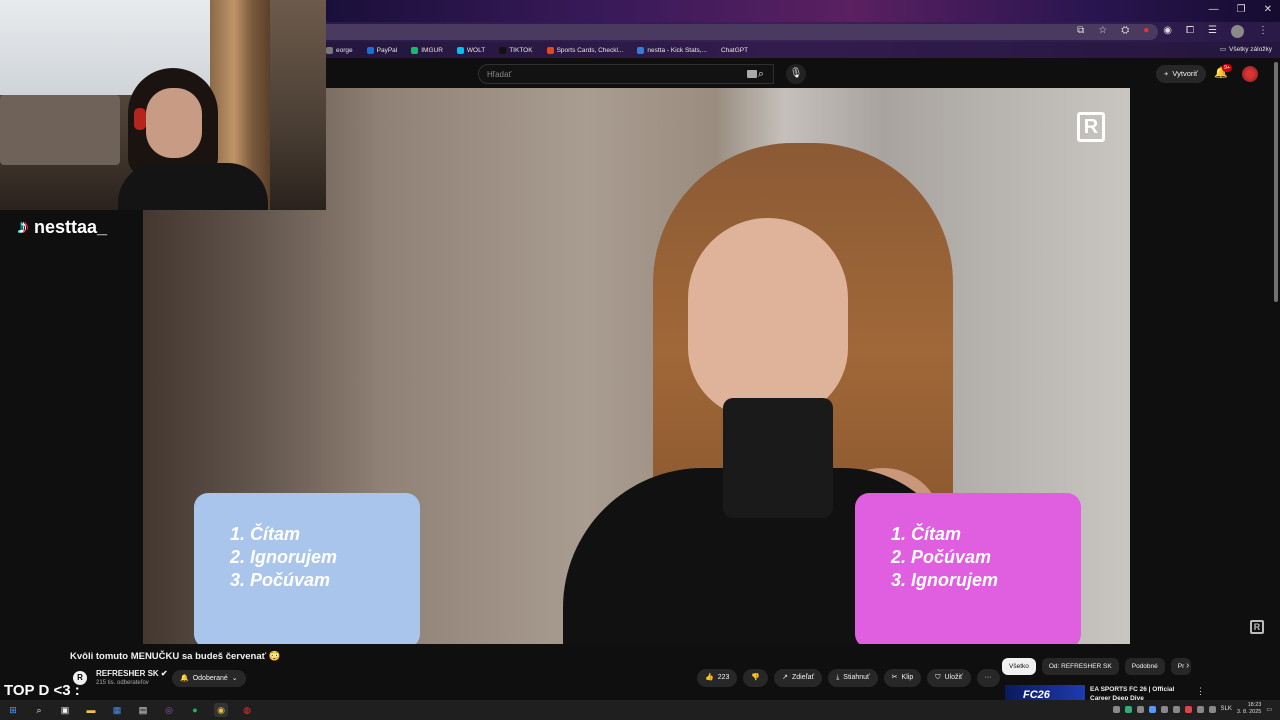 The width and height of the screenshot is (1280, 720). Describe the element at coordinates (209, 678) in the screenshot. I see `subscribed-button: 🔔 Odoberané ⌄` at that location.